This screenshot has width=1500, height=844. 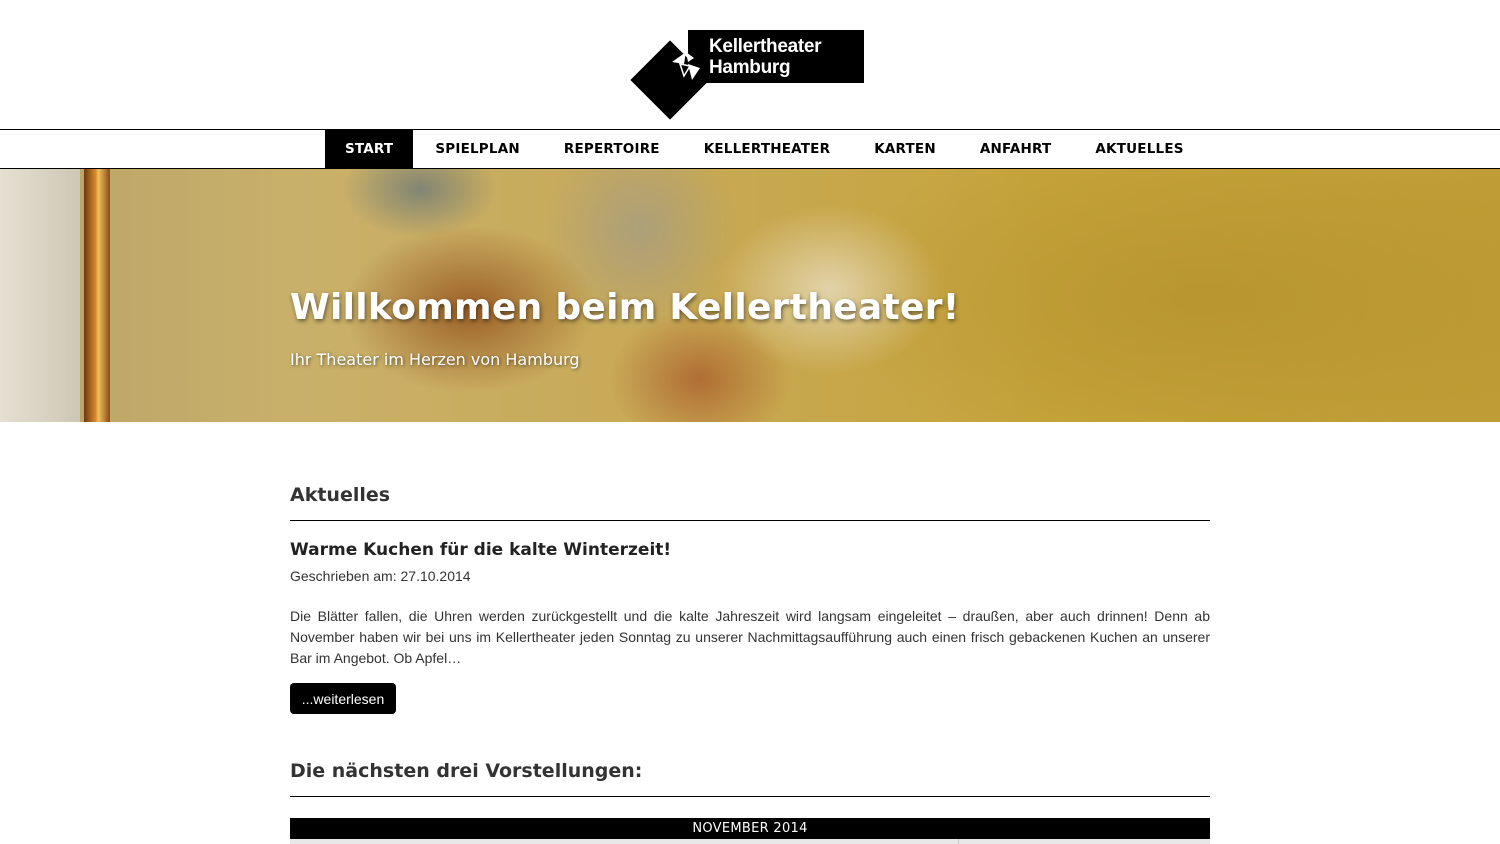 I want to click on table-row, so click(x=750, y=841).